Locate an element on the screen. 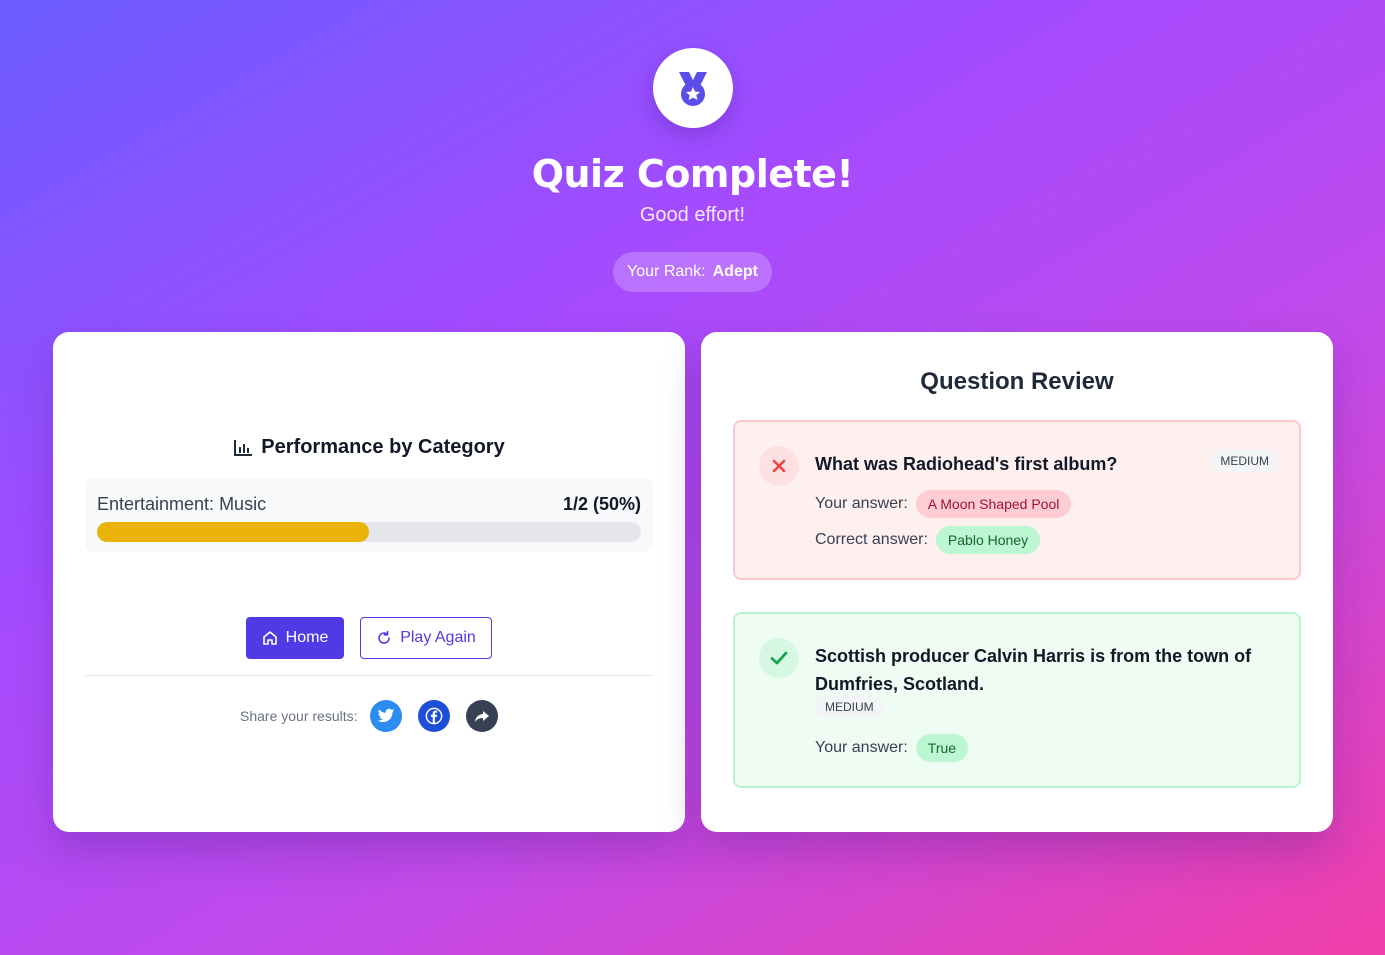  correct-answer-label: Correct answer: is located at coordinates (871, 539).